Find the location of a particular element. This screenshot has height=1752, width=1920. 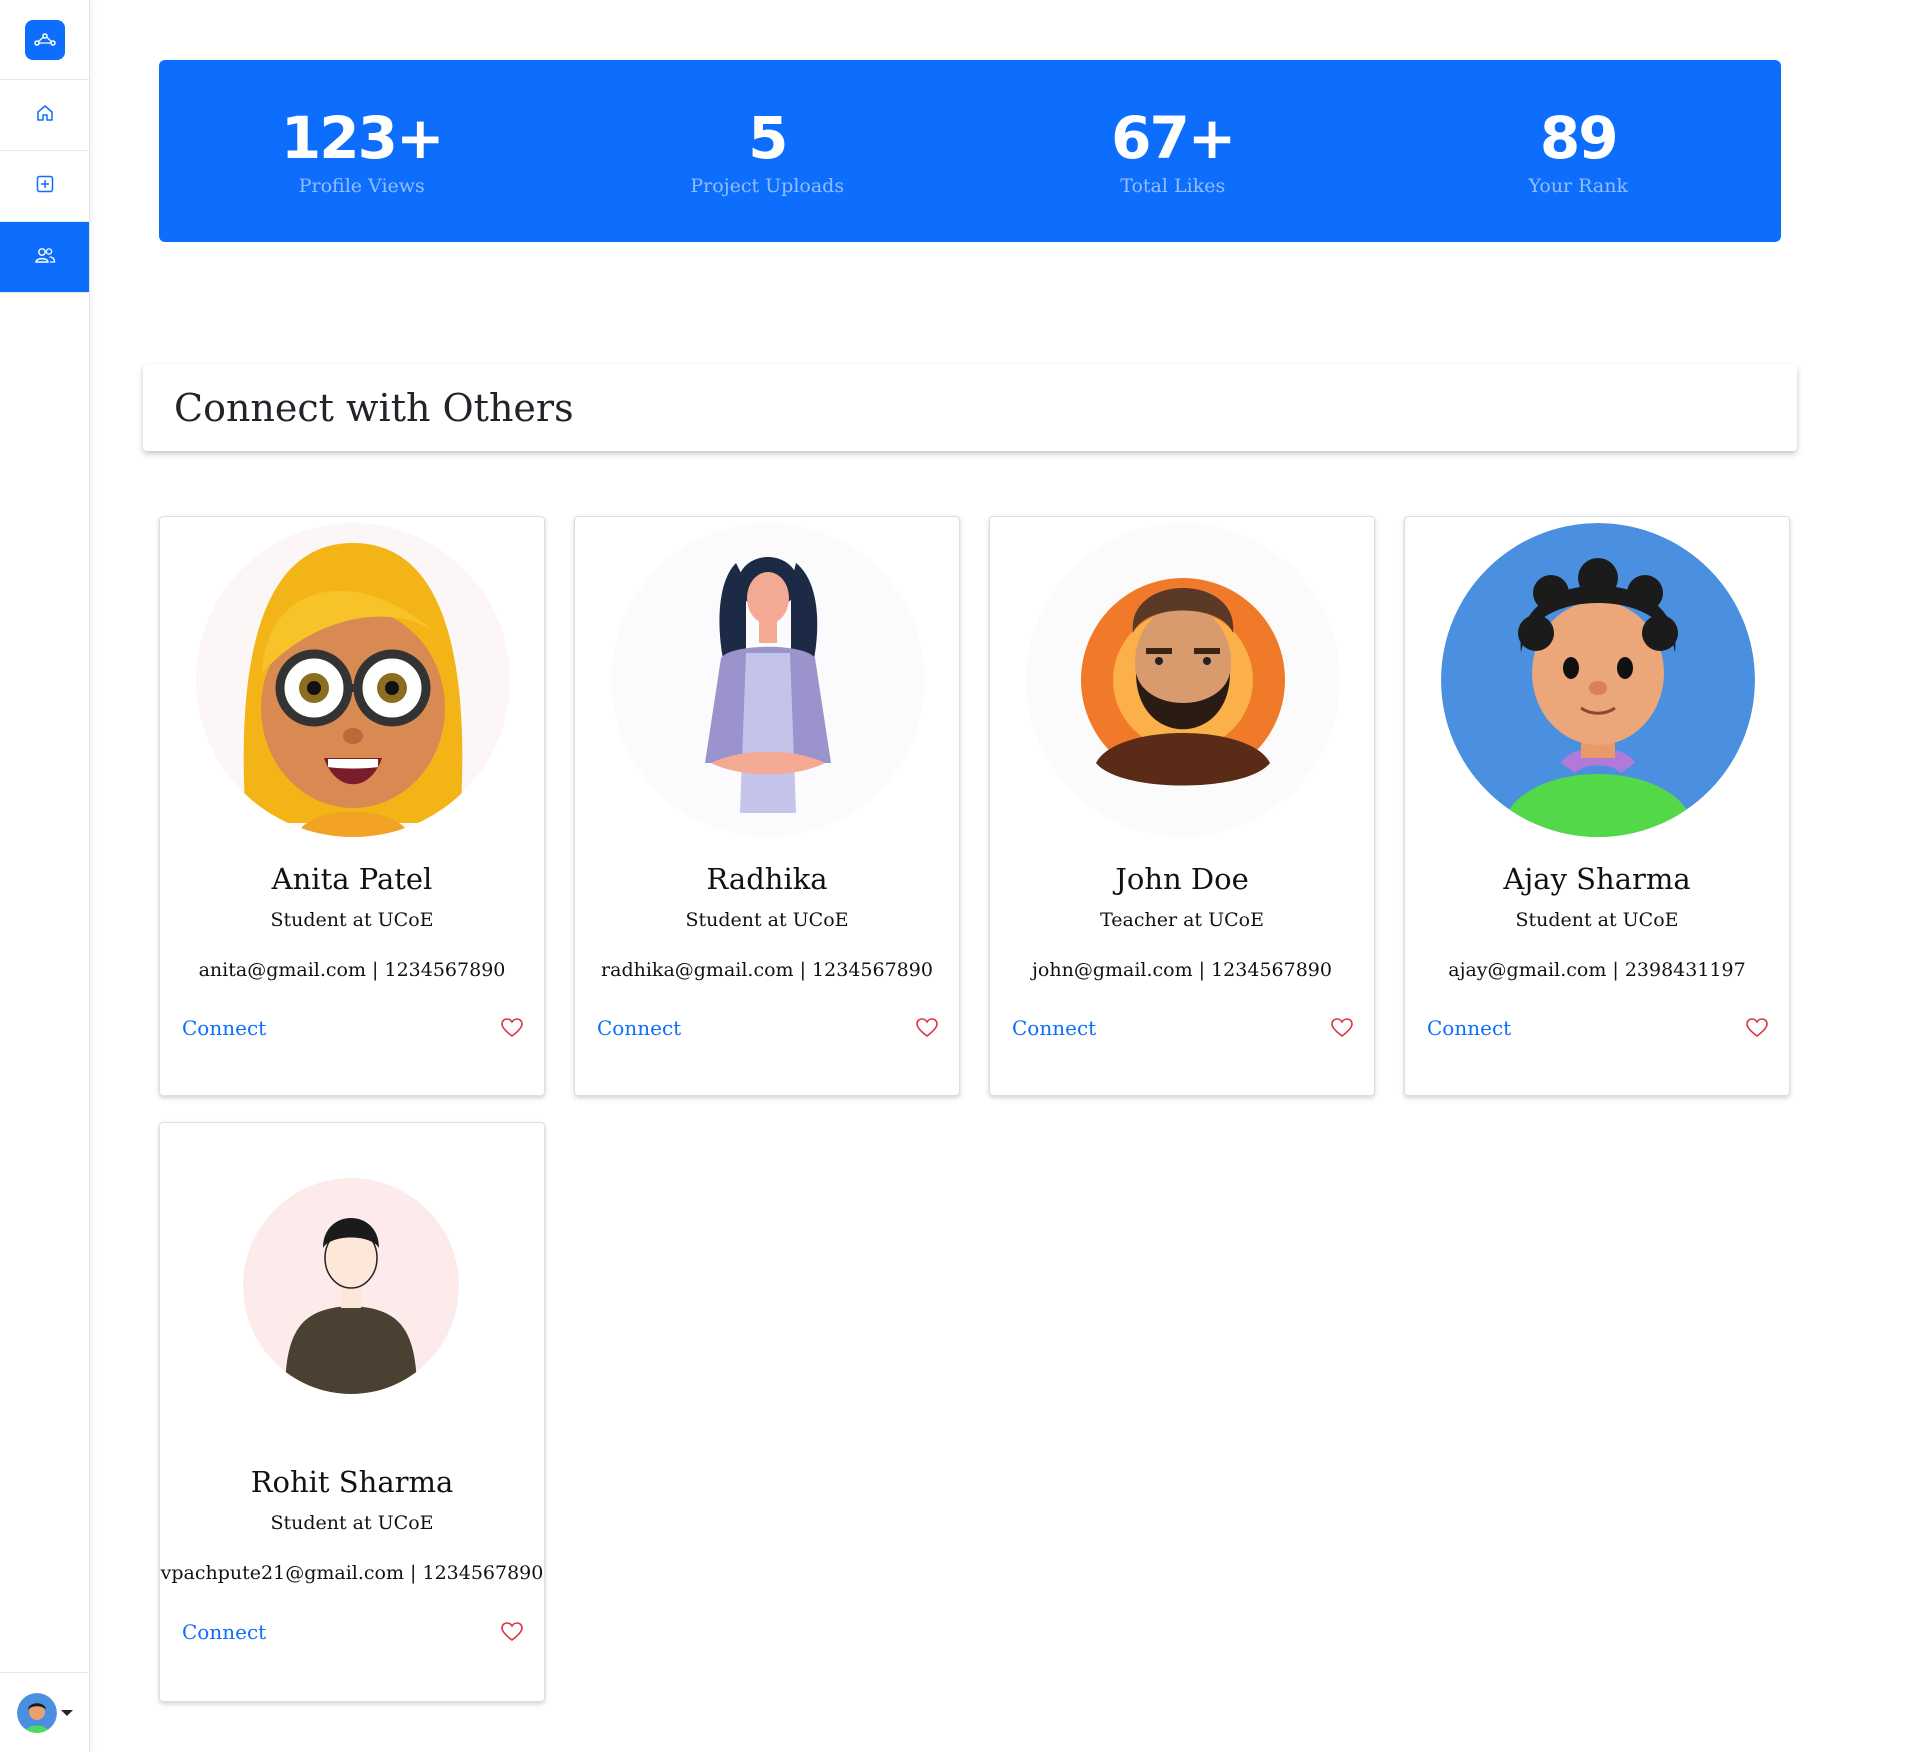

profile-name: Rohit Sharma is located at coordinates (352, 1482).